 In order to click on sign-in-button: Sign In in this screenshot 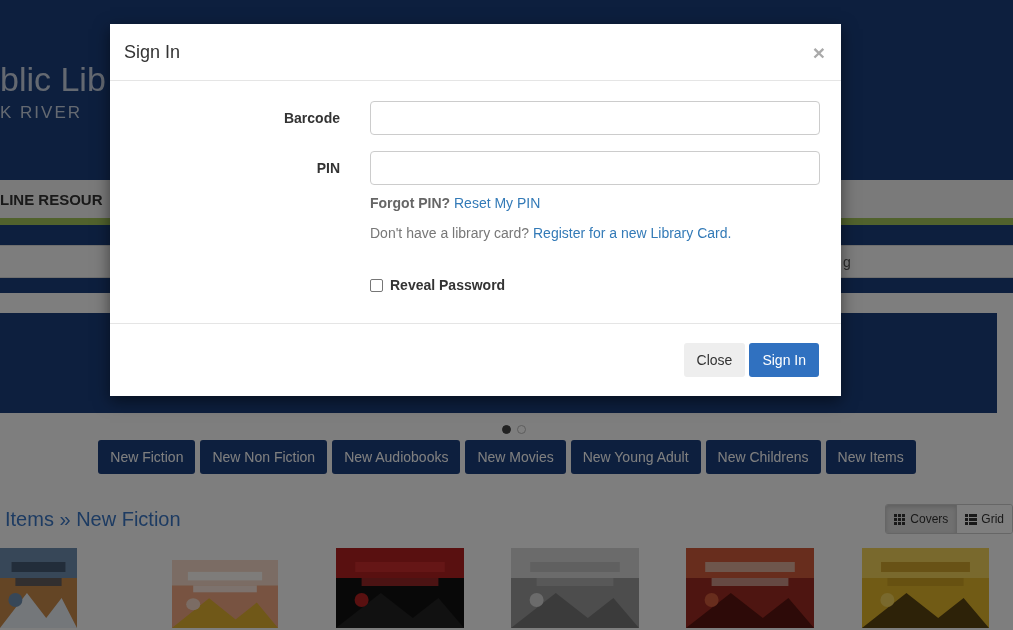, I will do `click(784, 360)`.